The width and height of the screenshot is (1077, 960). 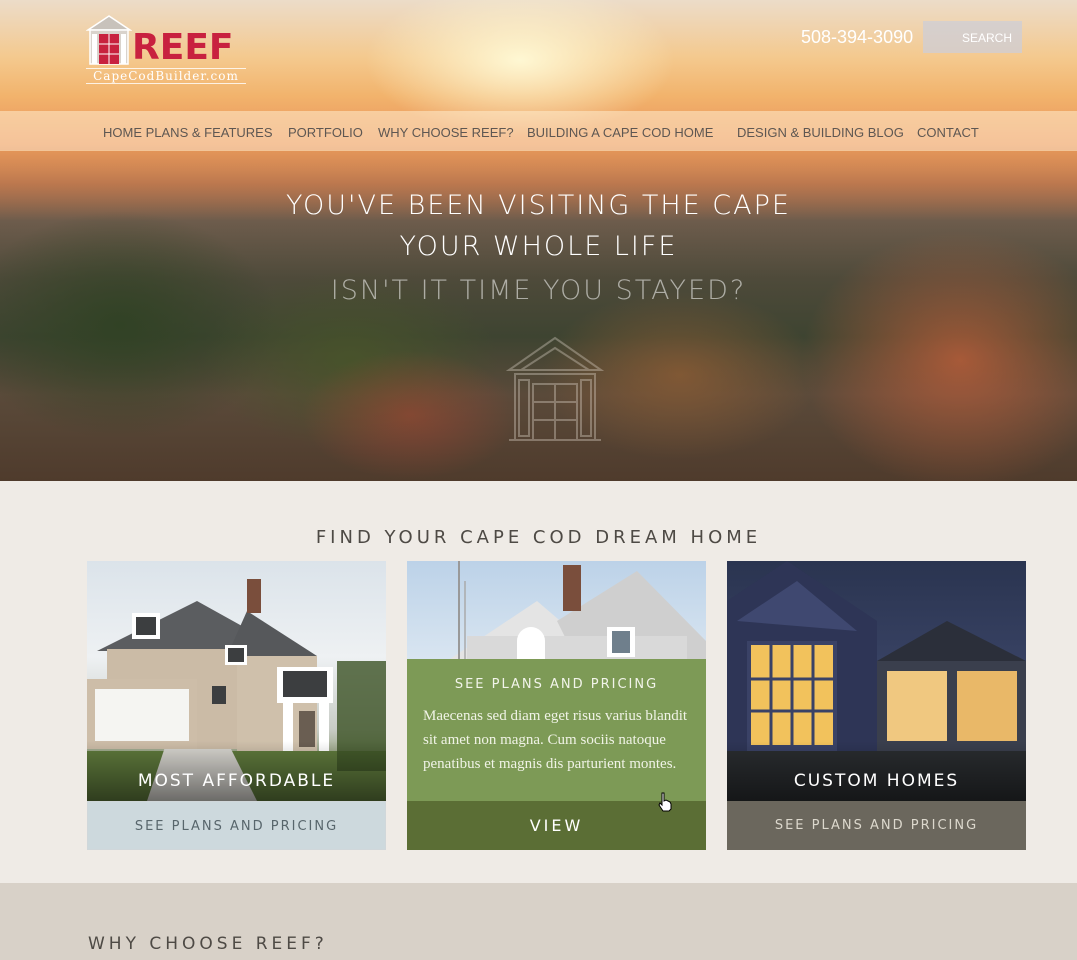 I want to click on nav-item-home-plans: HOME PLANS & FEATURES, so click(x=188, y=132).